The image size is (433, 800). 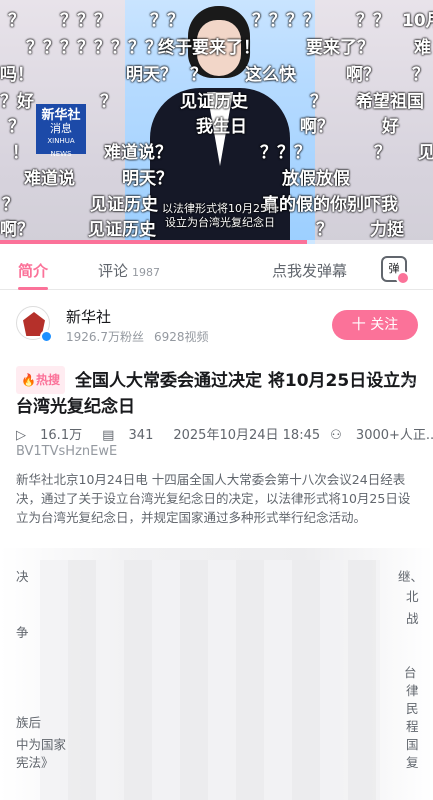 What do you see at coordinates (21, 435) in the screenshot?
I see `play-icon: ▷` at bounding box center [21, 435].